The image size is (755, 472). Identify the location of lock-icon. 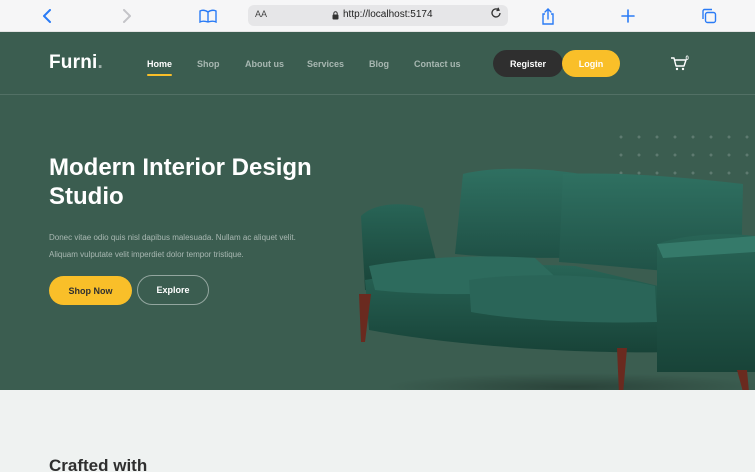
(335, 14).